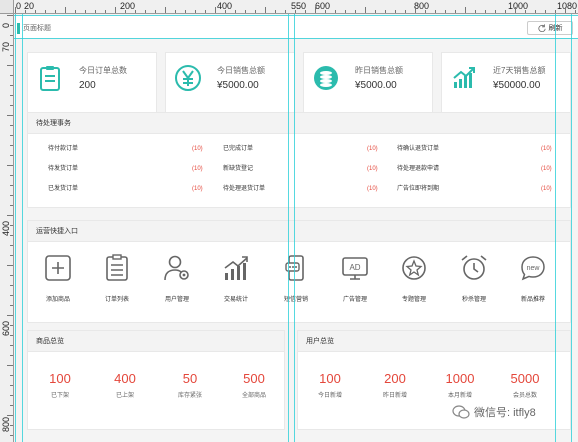  I want to click on todo-item: 新缺货登记, so click(238, 169).